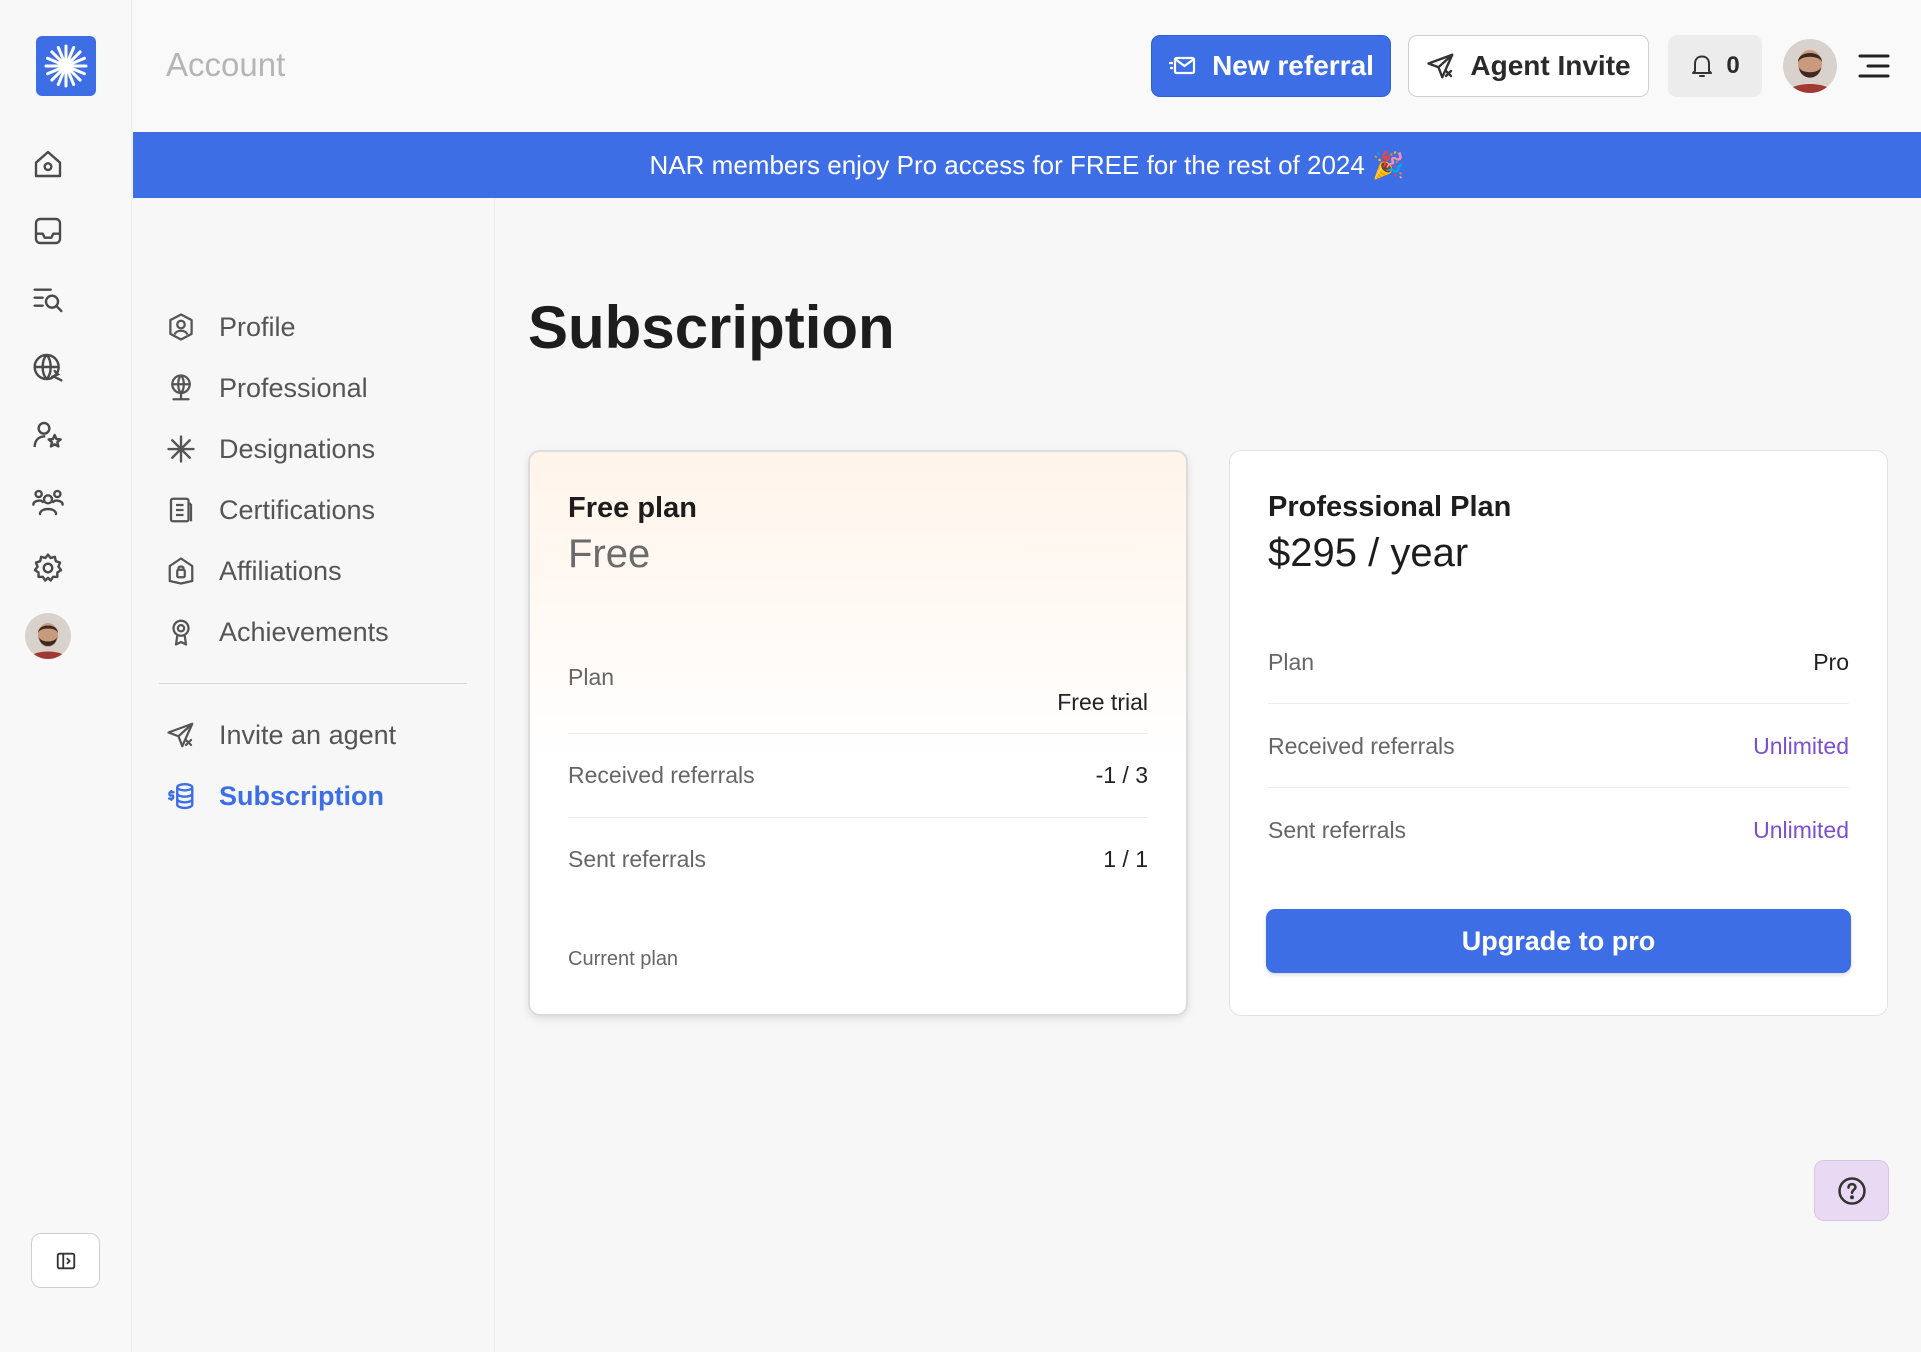 This screenshot has height=1352, width=1921. I want to click on current-plan-label: Current plan, so click(623, 959).